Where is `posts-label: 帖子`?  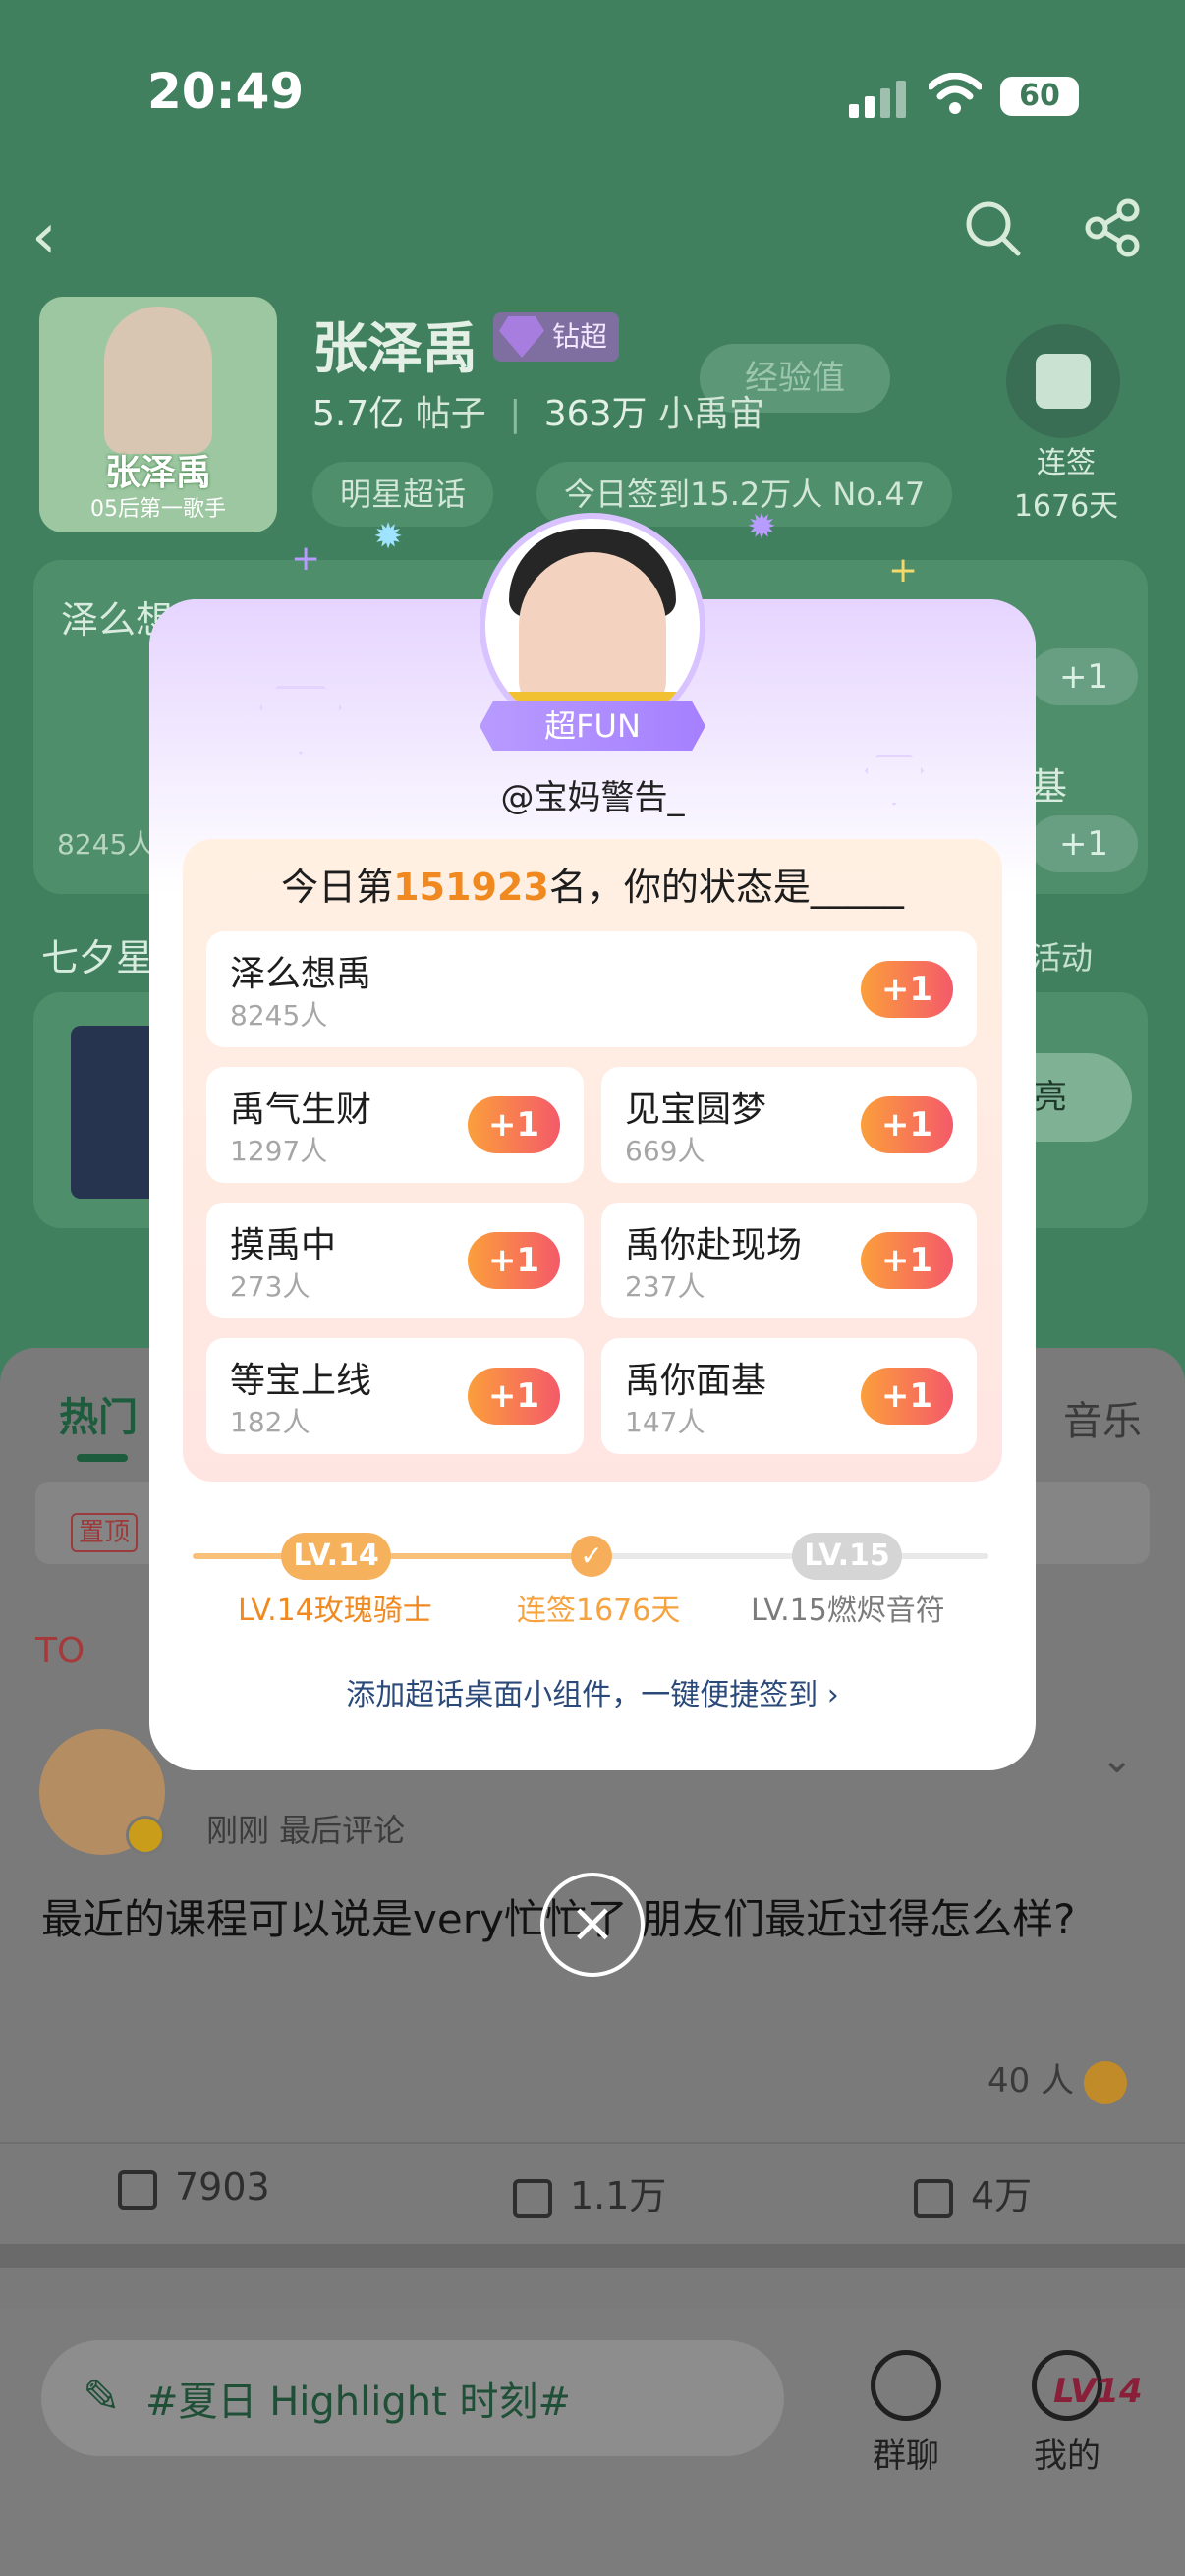
posts-label: 帖子 is located at coordinates (451, 414).